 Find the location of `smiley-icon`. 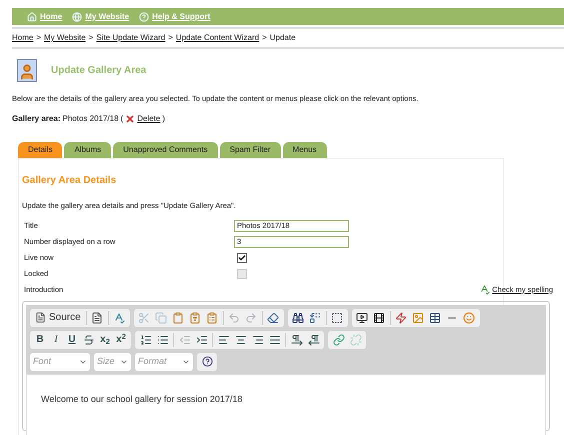

smiley-icon is located at coordinates (469, 318).